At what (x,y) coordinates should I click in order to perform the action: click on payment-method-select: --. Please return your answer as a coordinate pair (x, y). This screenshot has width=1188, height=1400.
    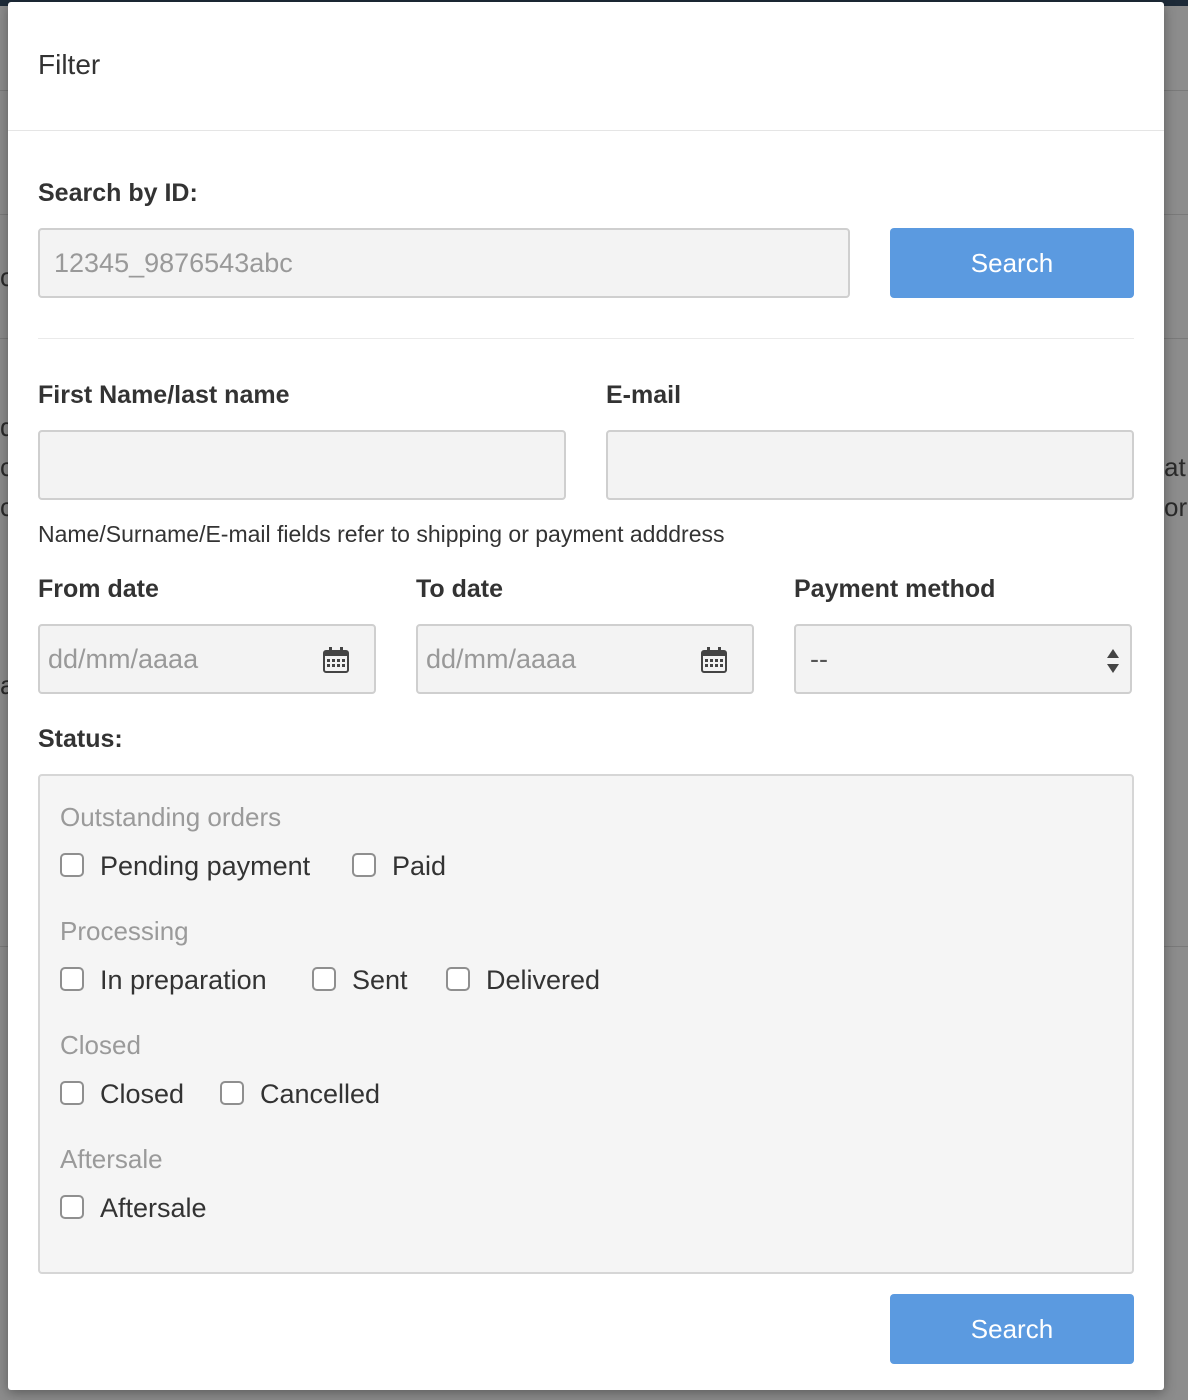
    Looking at the image, I should click on (963, 659).